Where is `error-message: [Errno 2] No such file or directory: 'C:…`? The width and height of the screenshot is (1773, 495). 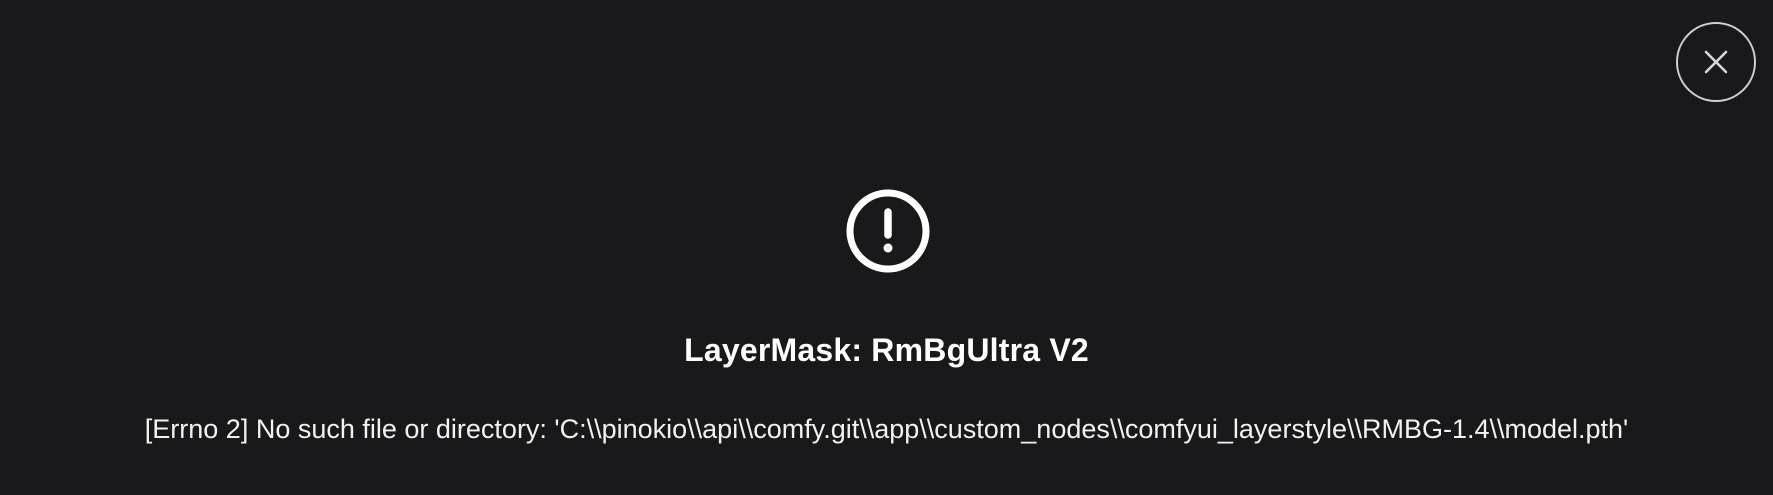 error-message: [Errno 2] No such file or directory: 'C:… is located at coordinates (886, 429).